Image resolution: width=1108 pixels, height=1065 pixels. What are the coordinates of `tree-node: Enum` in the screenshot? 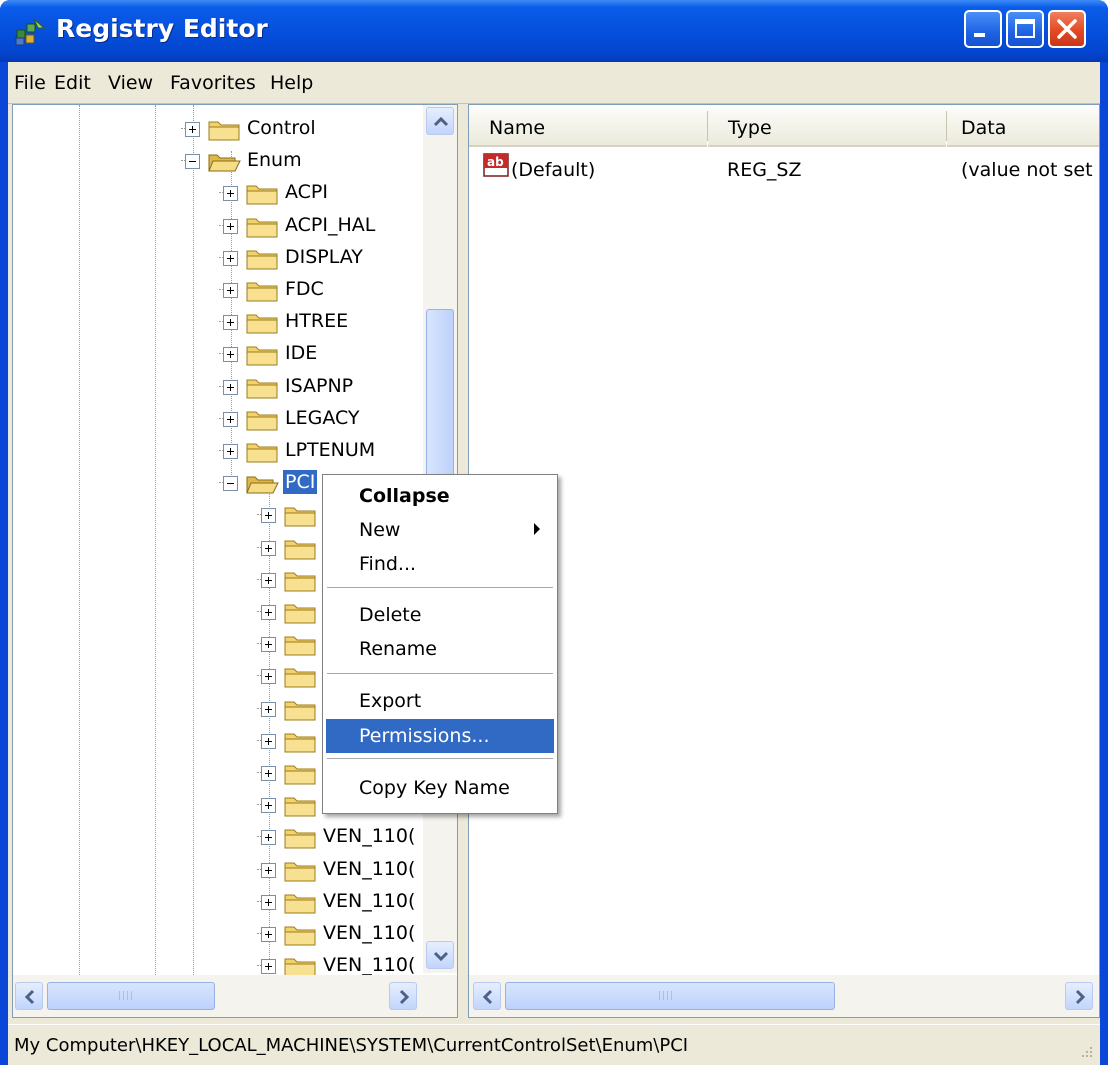 It's located at (218, 161).